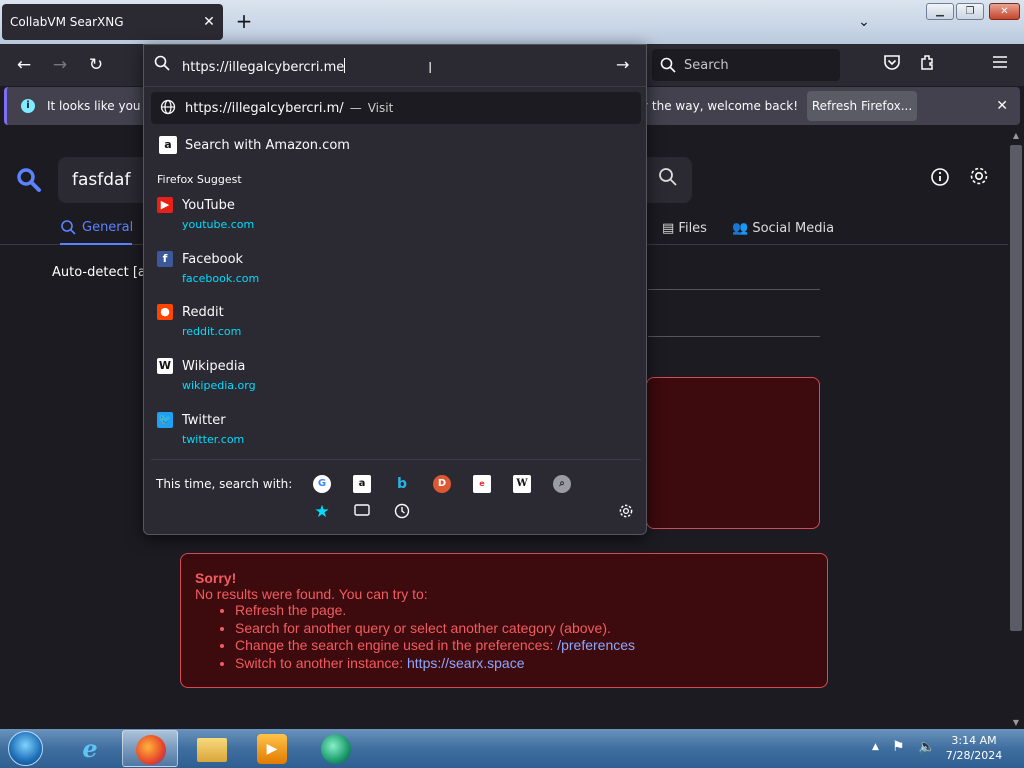 Image resolution: width=1024 pixels, height=768 pixels. What do you see at coordinates (199, 179) in the screenshot?
I see `firefox-suggest-header: Firefox Suggest` at bounding box center [199, 179].